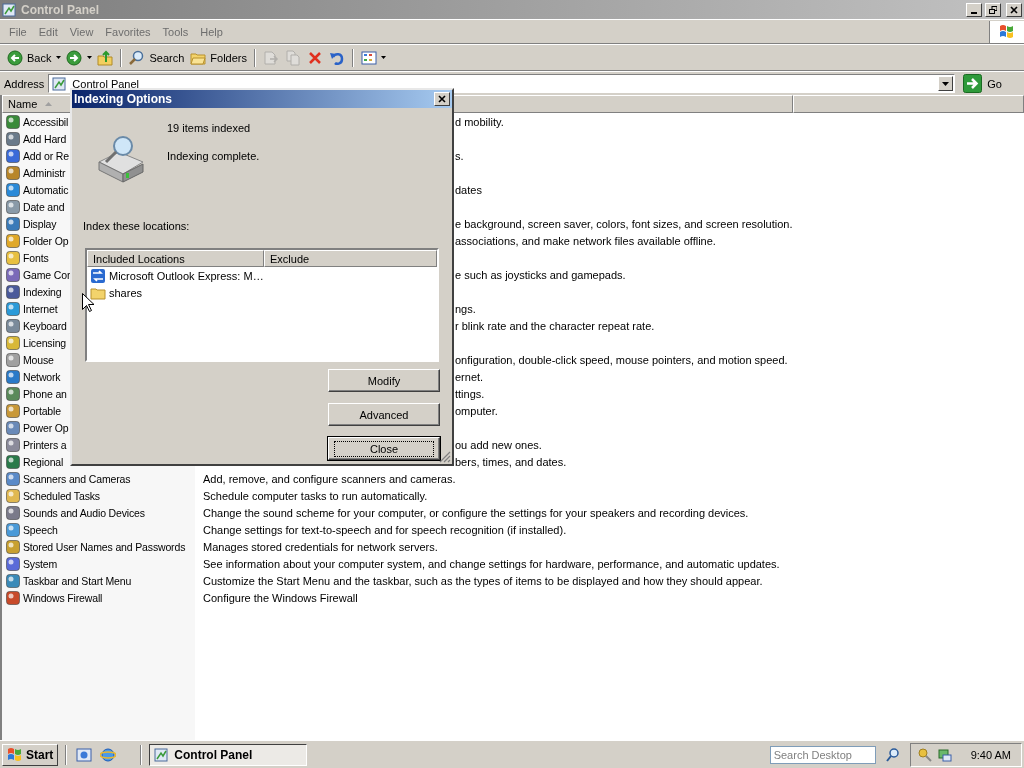  Describe the element at coordinates (46, 240) in the screenshot. I see `item-name: Folder Op` at that location.